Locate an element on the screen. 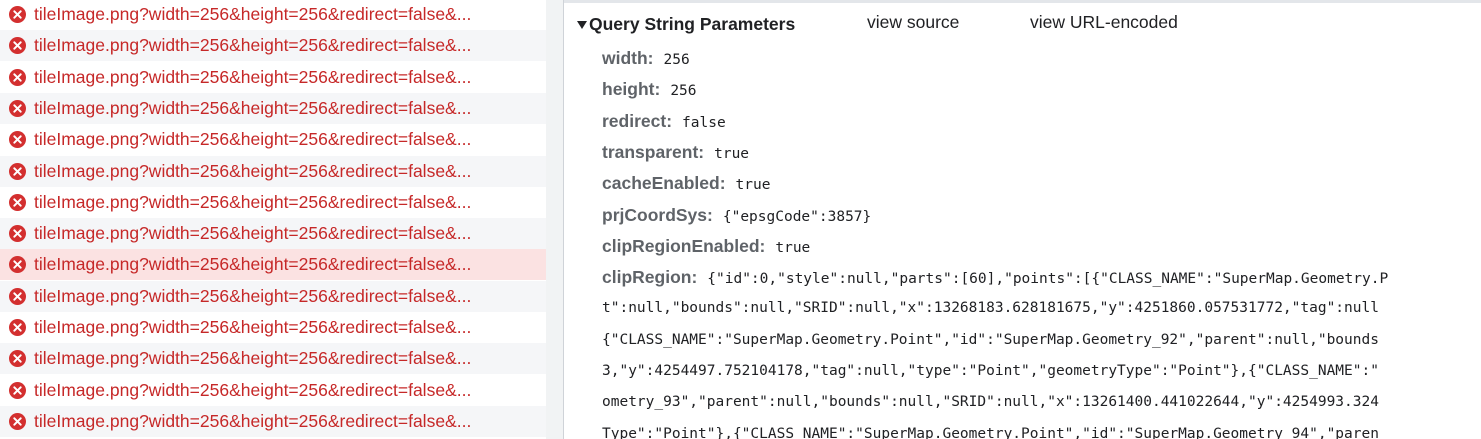 The width and height of the screenshot is (1481, 439). param-key: prjCoordSys: is located at coordinates (657, 214).